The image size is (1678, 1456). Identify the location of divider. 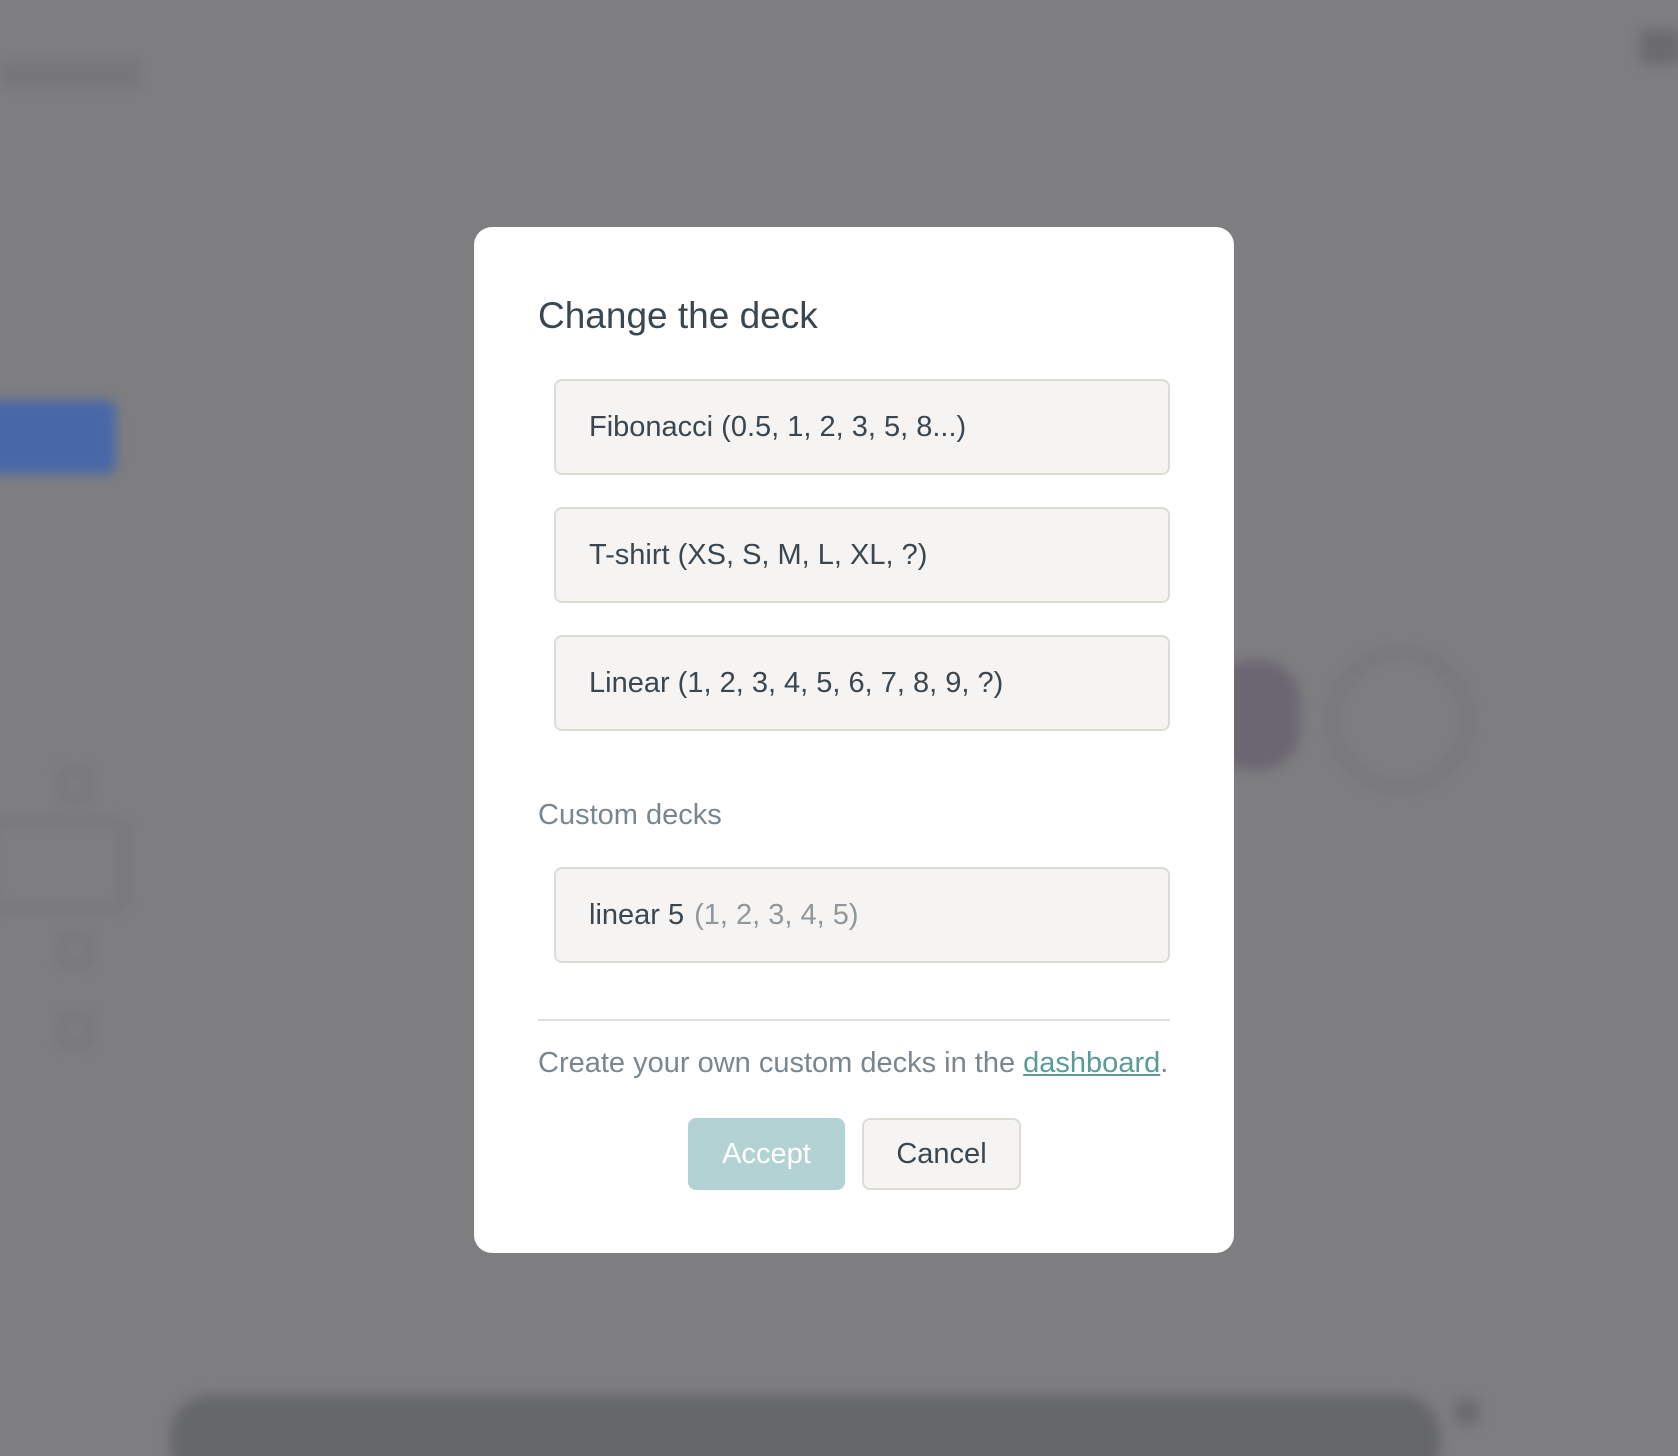
(854, 1020).